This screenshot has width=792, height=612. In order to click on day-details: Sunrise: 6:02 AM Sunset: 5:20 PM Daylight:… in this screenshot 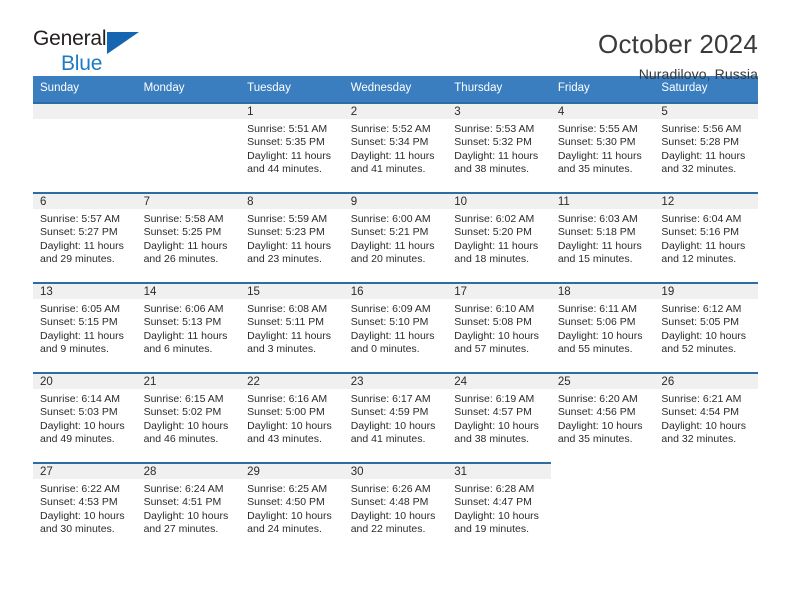, I will do `click(499, 238)`.